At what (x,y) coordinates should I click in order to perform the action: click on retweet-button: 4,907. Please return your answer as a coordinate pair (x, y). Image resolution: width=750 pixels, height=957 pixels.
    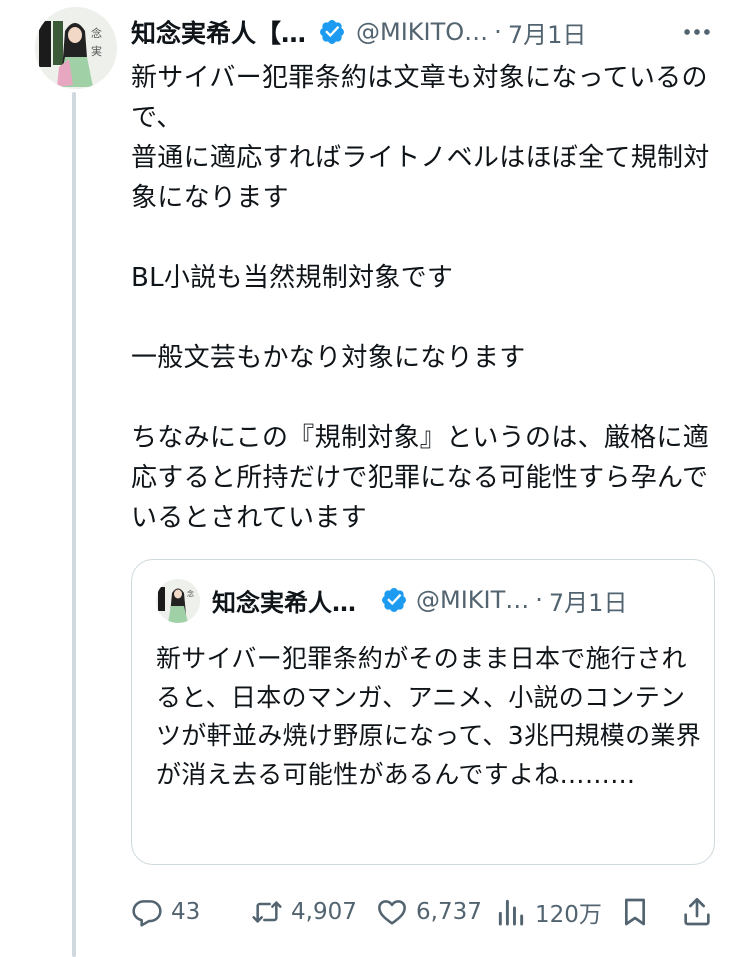
    Looking at the image, I should click on (304, 912).